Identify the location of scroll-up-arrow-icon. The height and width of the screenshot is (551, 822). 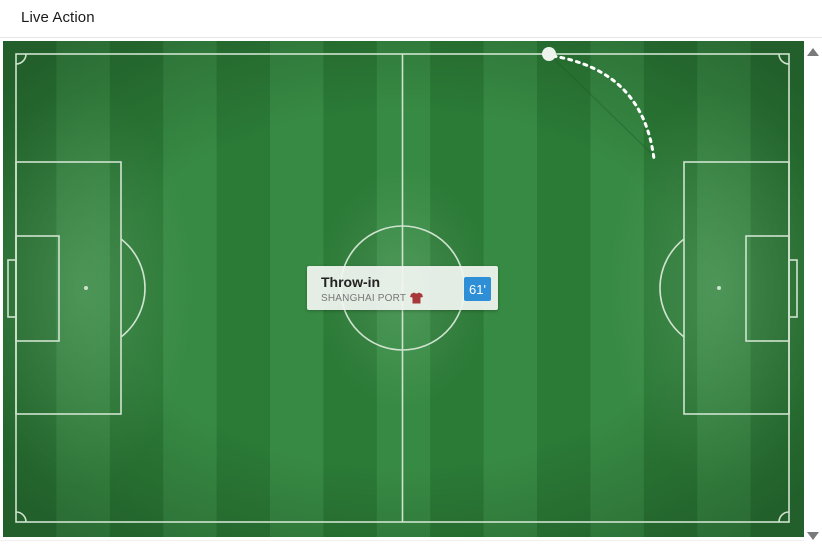
(813, 52).